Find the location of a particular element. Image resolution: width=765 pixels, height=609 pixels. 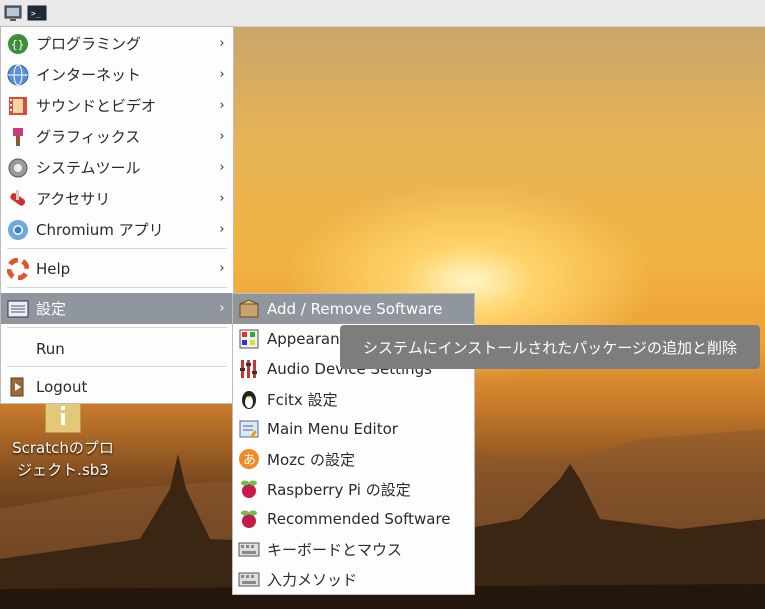

submenu-item-label: キーボードとマウス is located at coordinates (335, 549).